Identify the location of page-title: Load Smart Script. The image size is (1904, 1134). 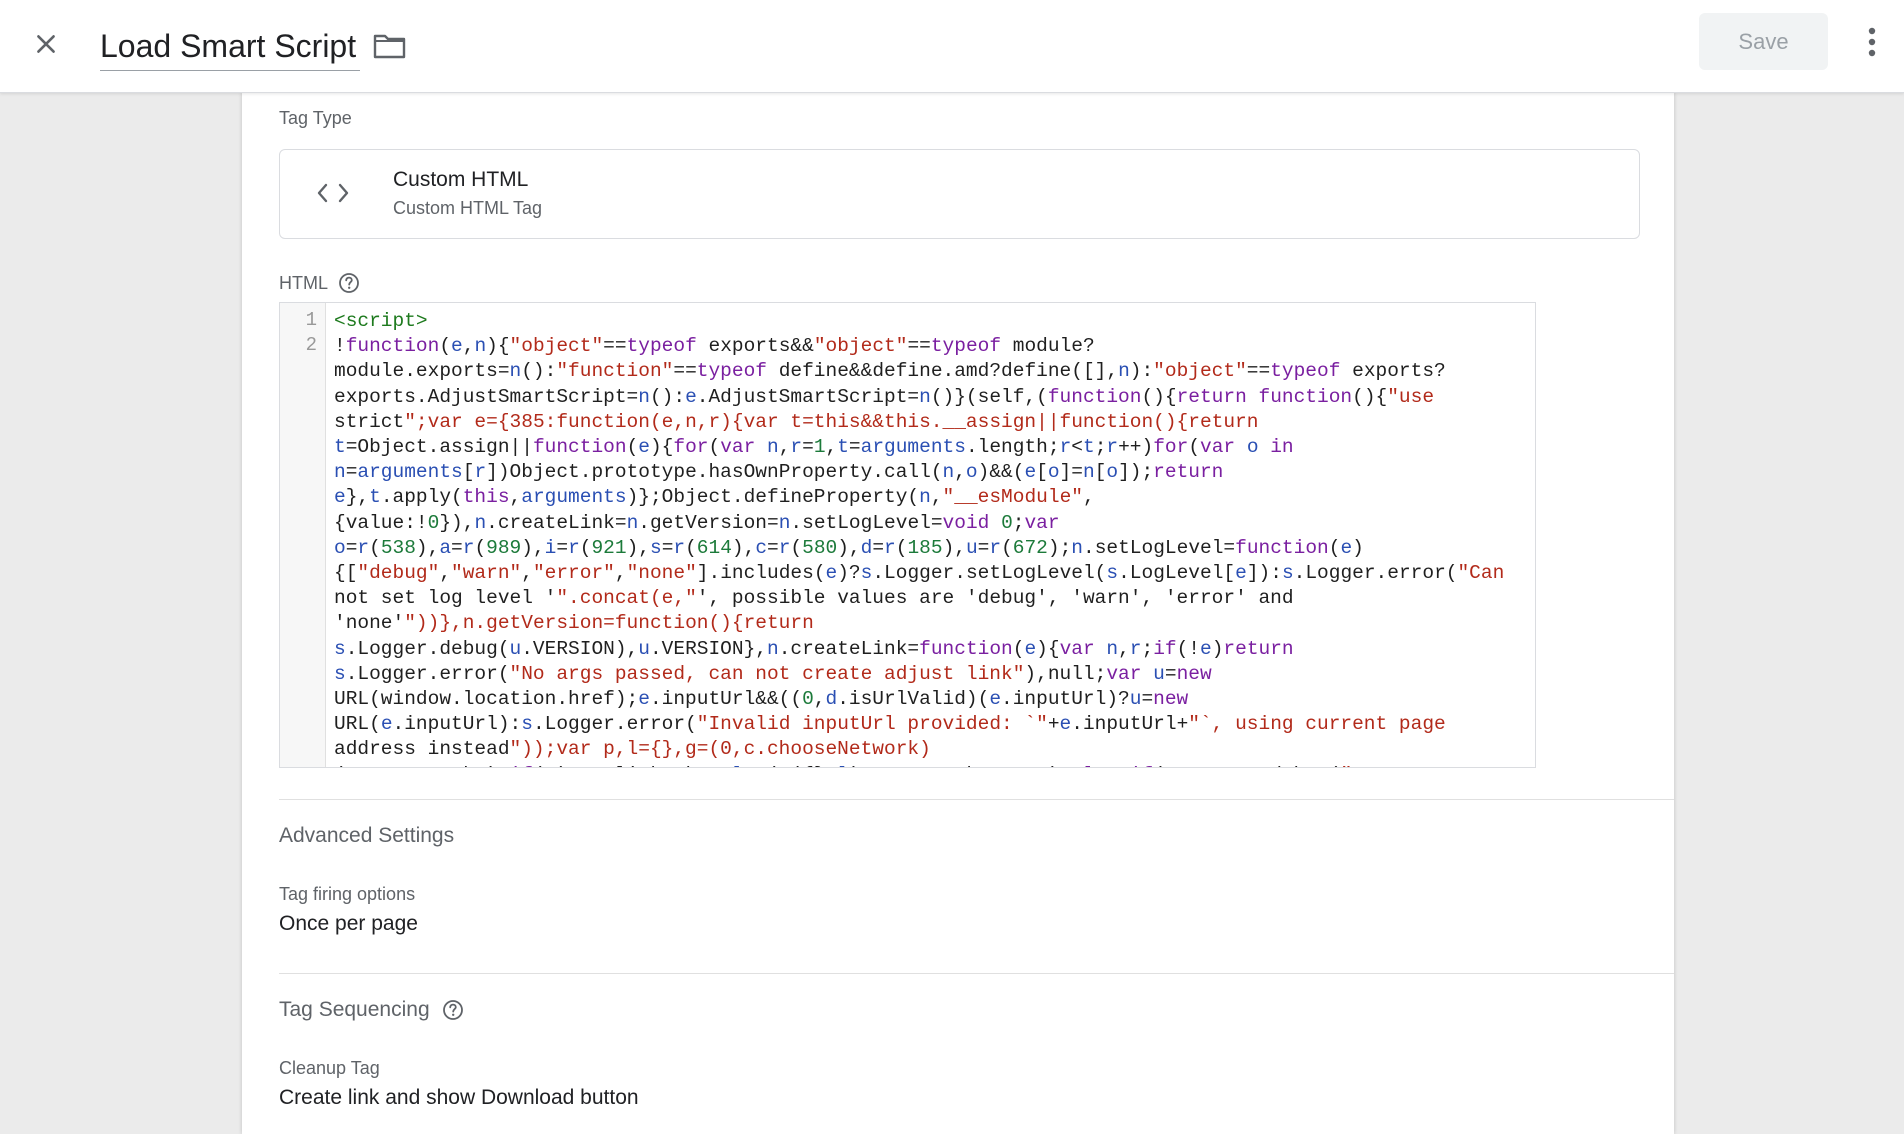
(228, 45).